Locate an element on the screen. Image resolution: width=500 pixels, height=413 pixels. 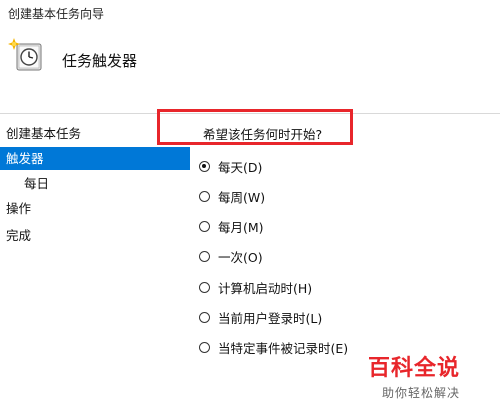
radio-button-checked is located at coordinates (204, 166).